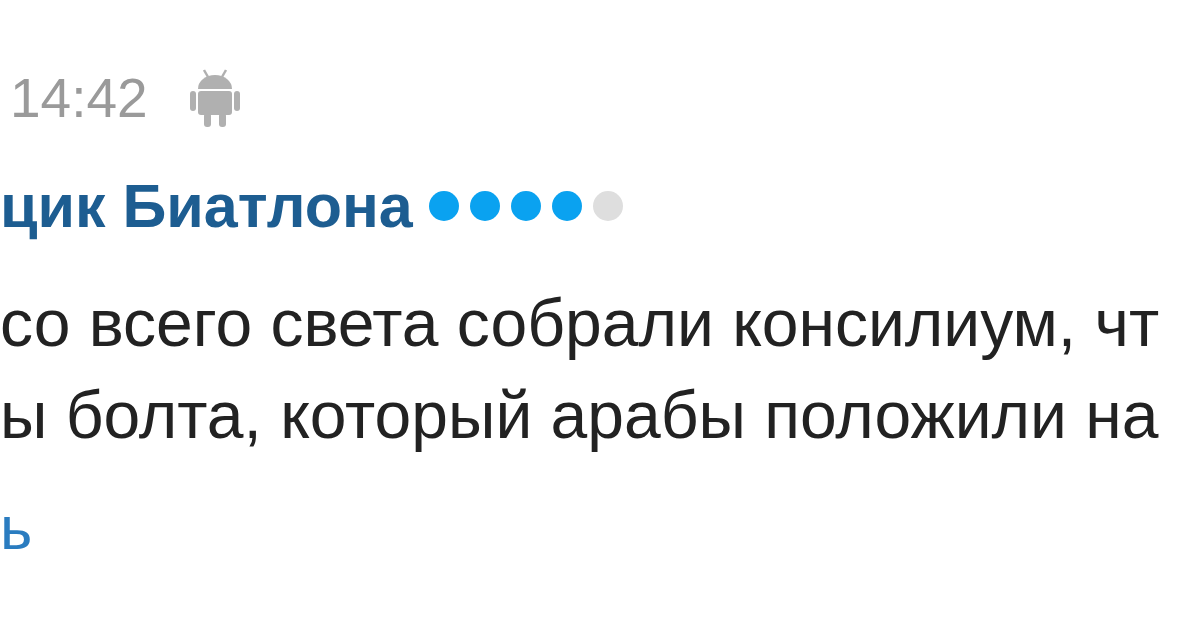 This screenshot has width=1200, height=630. Describe the element at coordinates (79, 98) in the screenshot. I see `comment-time: 14:42` at that location.